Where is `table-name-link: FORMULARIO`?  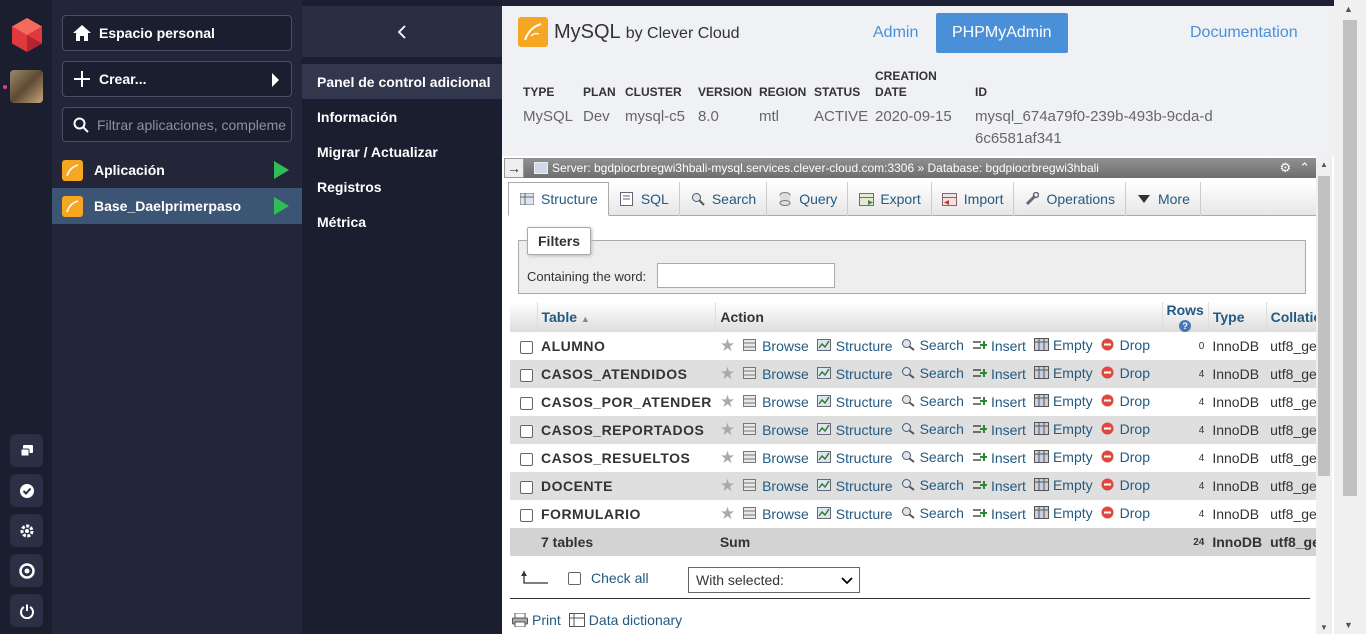
table-name-link: FORMULARIO is located at coordinates (626, 514).